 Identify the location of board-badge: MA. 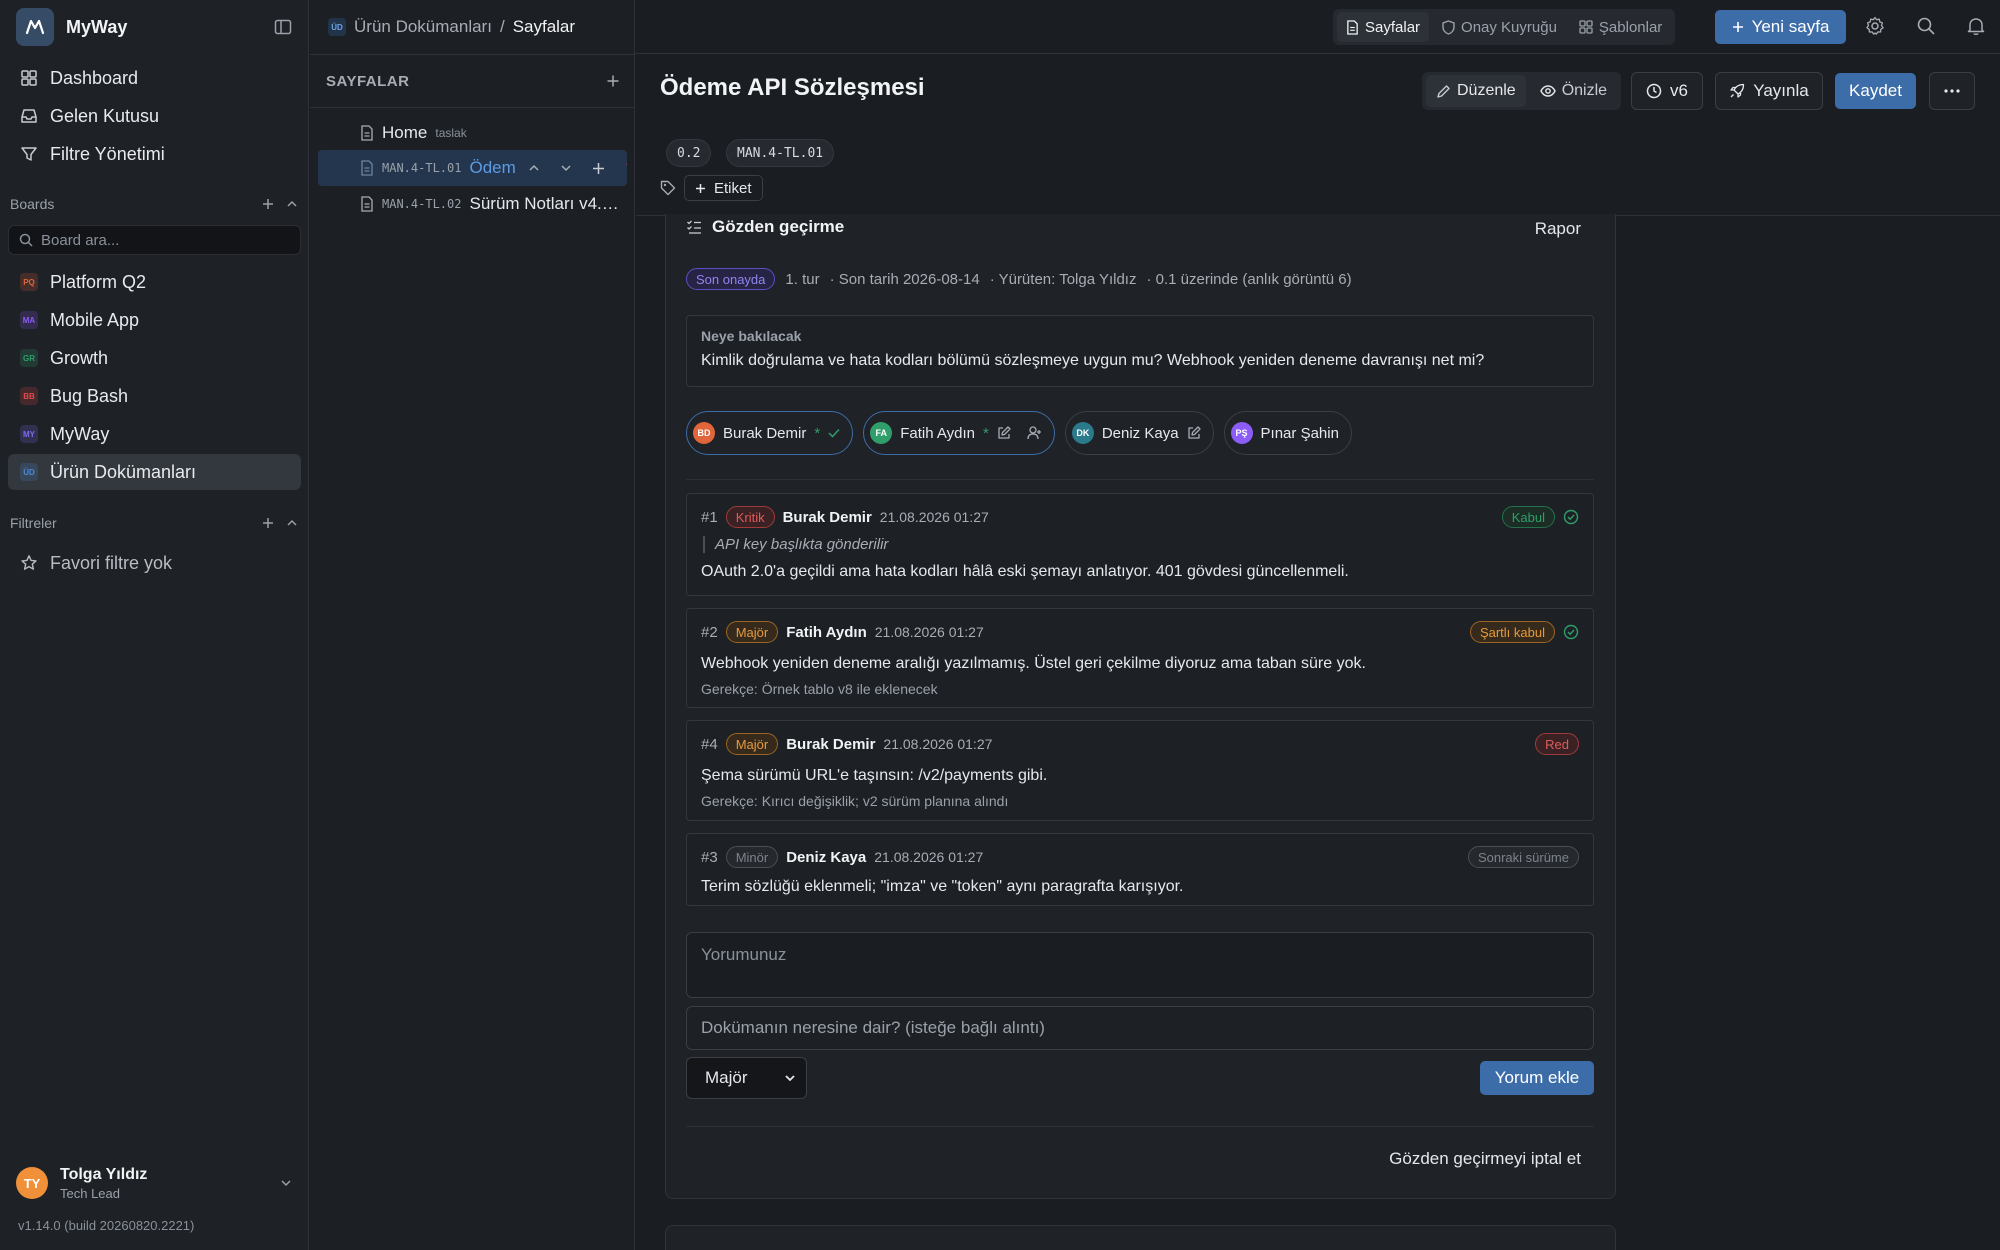
(29, 320).